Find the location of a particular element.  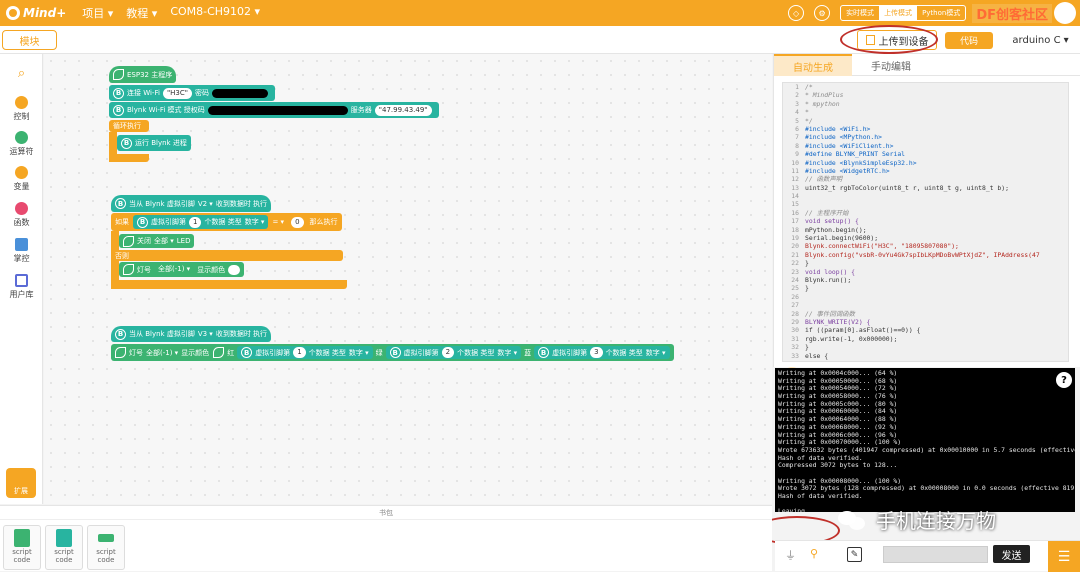

block-rgb-show: 灯号 全部(-1) ▾ 显示颜色 is located at coordinates (182, 269).